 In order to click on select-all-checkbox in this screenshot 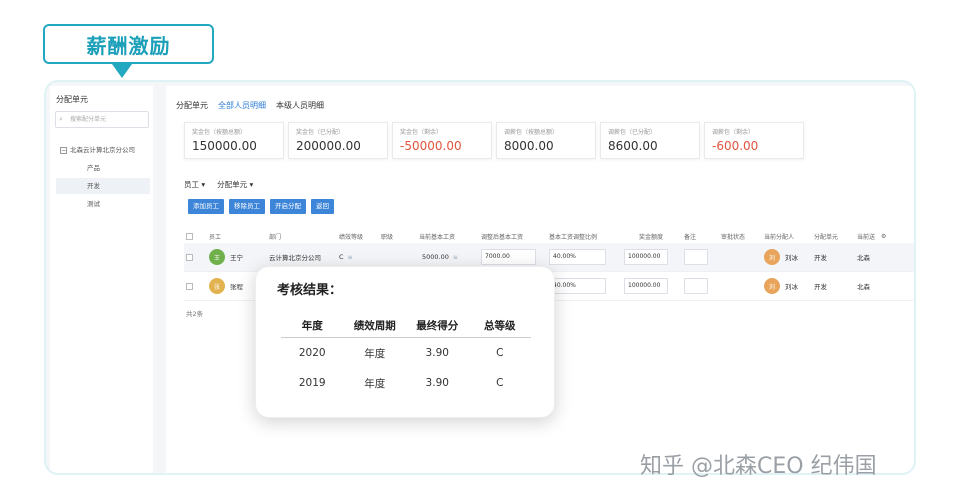, I will do `click(189, 236)`.